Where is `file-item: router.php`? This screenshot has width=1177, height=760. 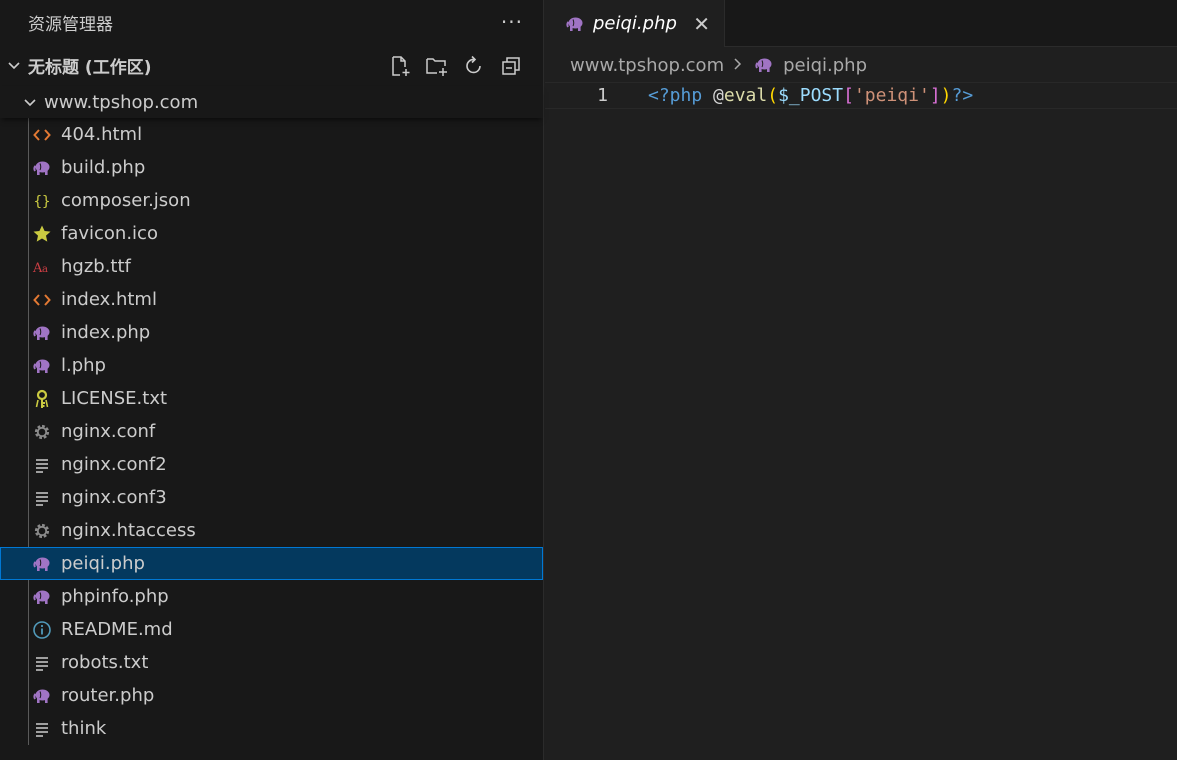 file-item: router.php is located at coordinates (271, 695).